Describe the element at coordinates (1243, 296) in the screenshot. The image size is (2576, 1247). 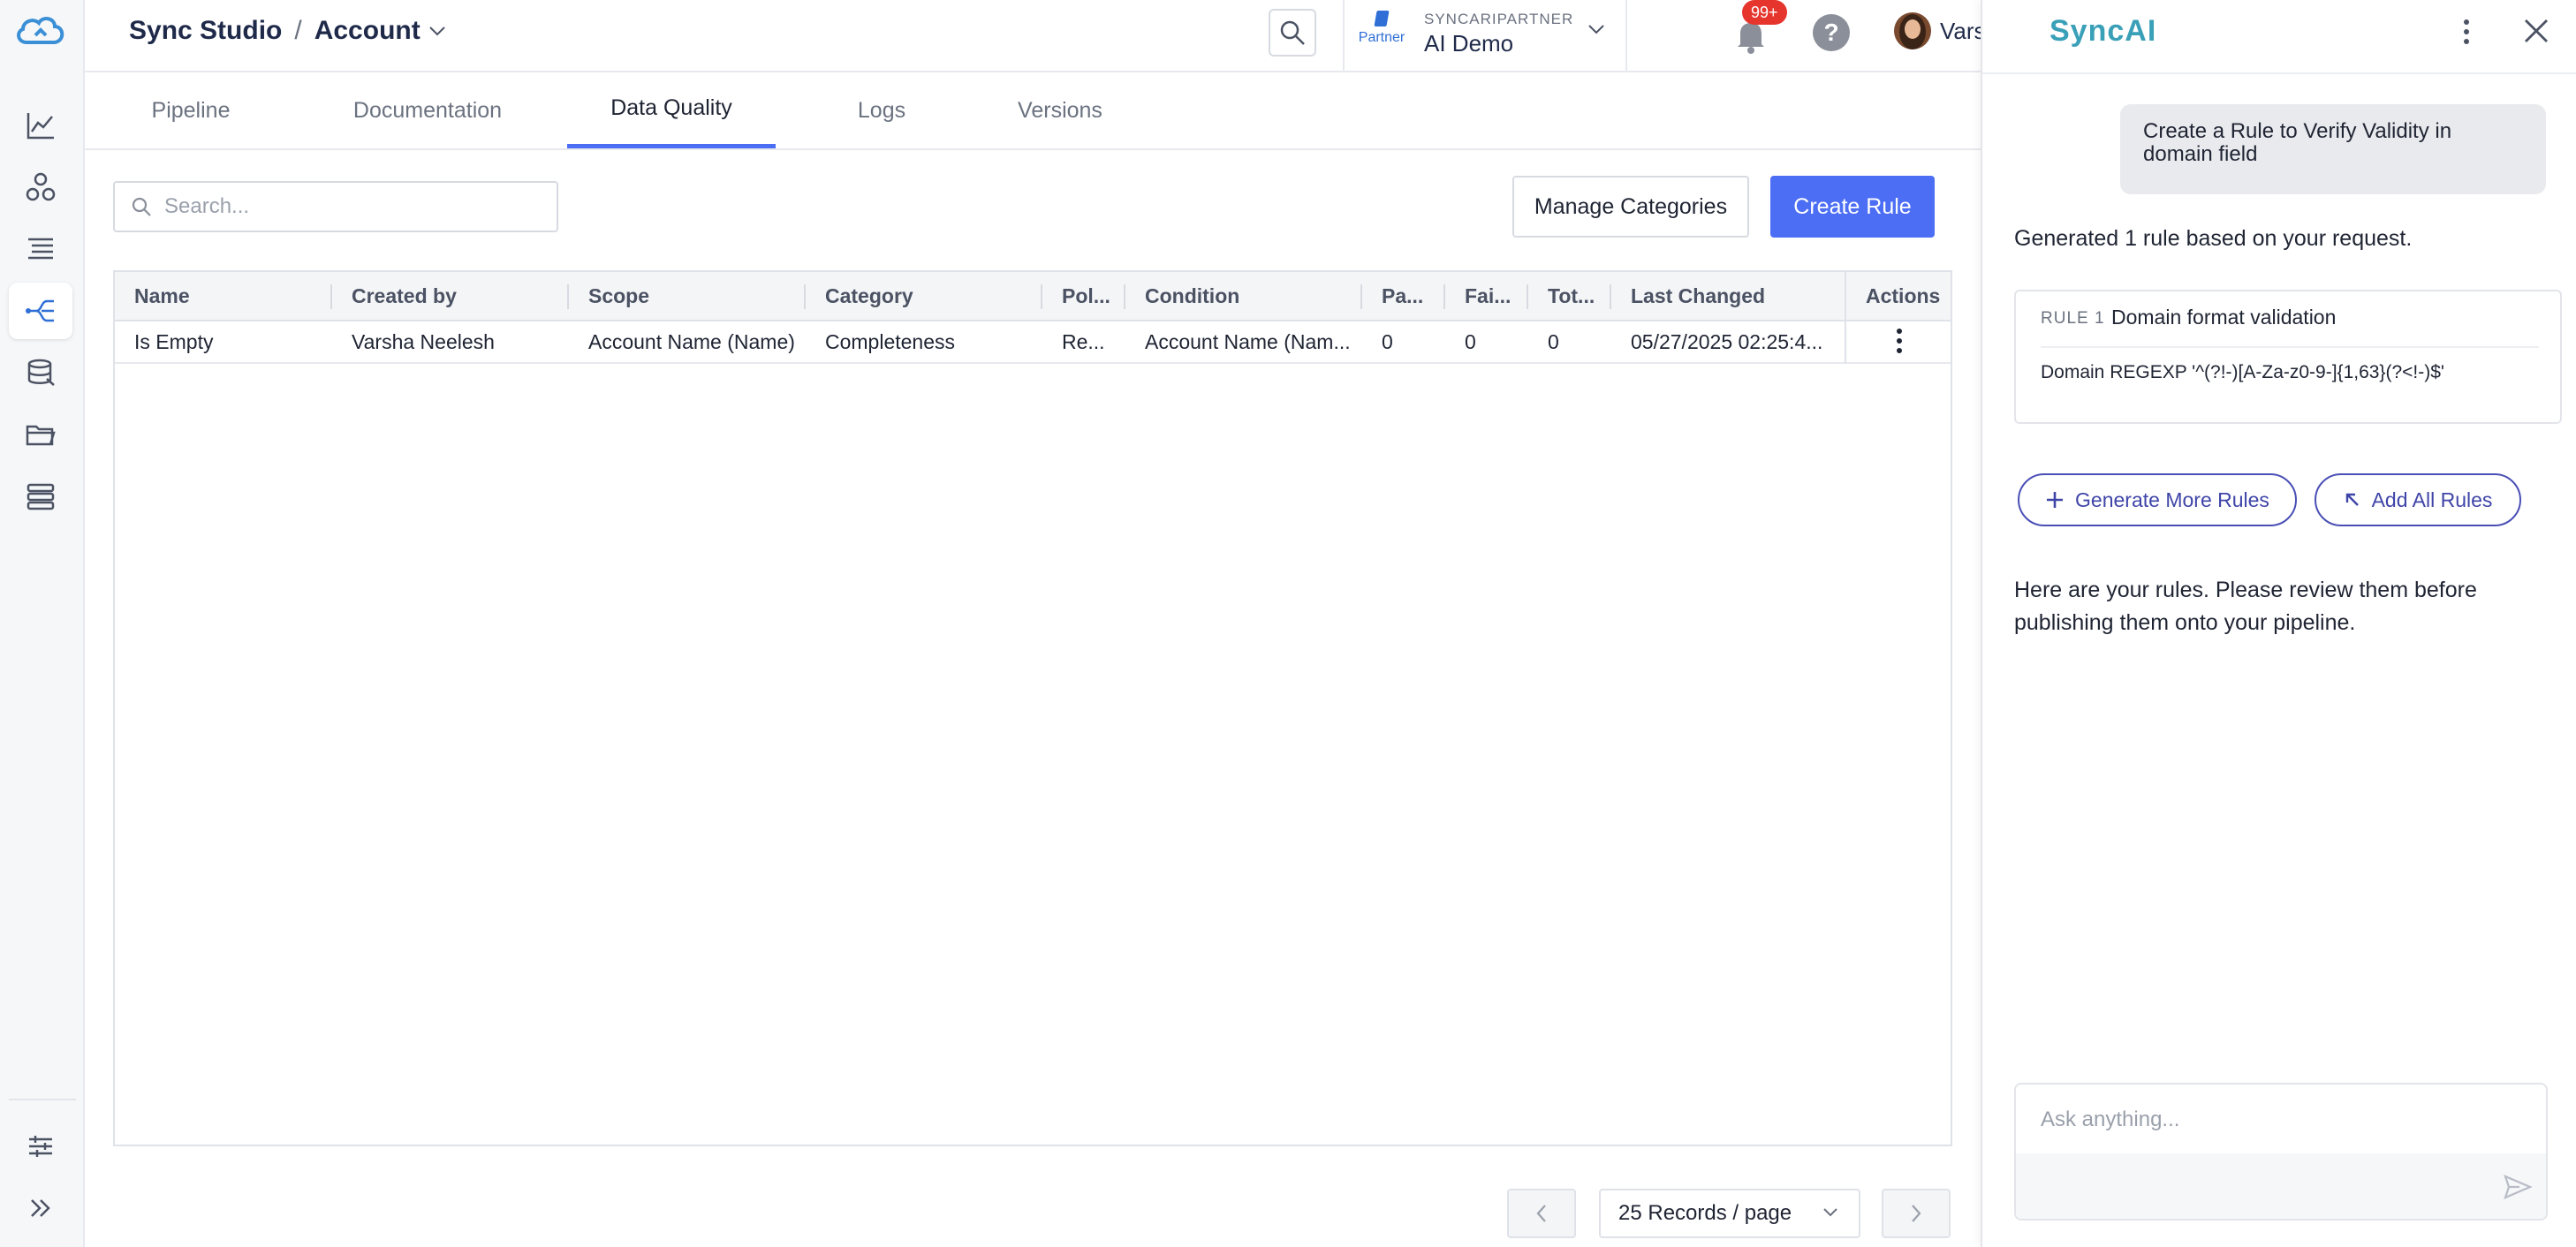
I see `column-header-condition: Condition` at that location.